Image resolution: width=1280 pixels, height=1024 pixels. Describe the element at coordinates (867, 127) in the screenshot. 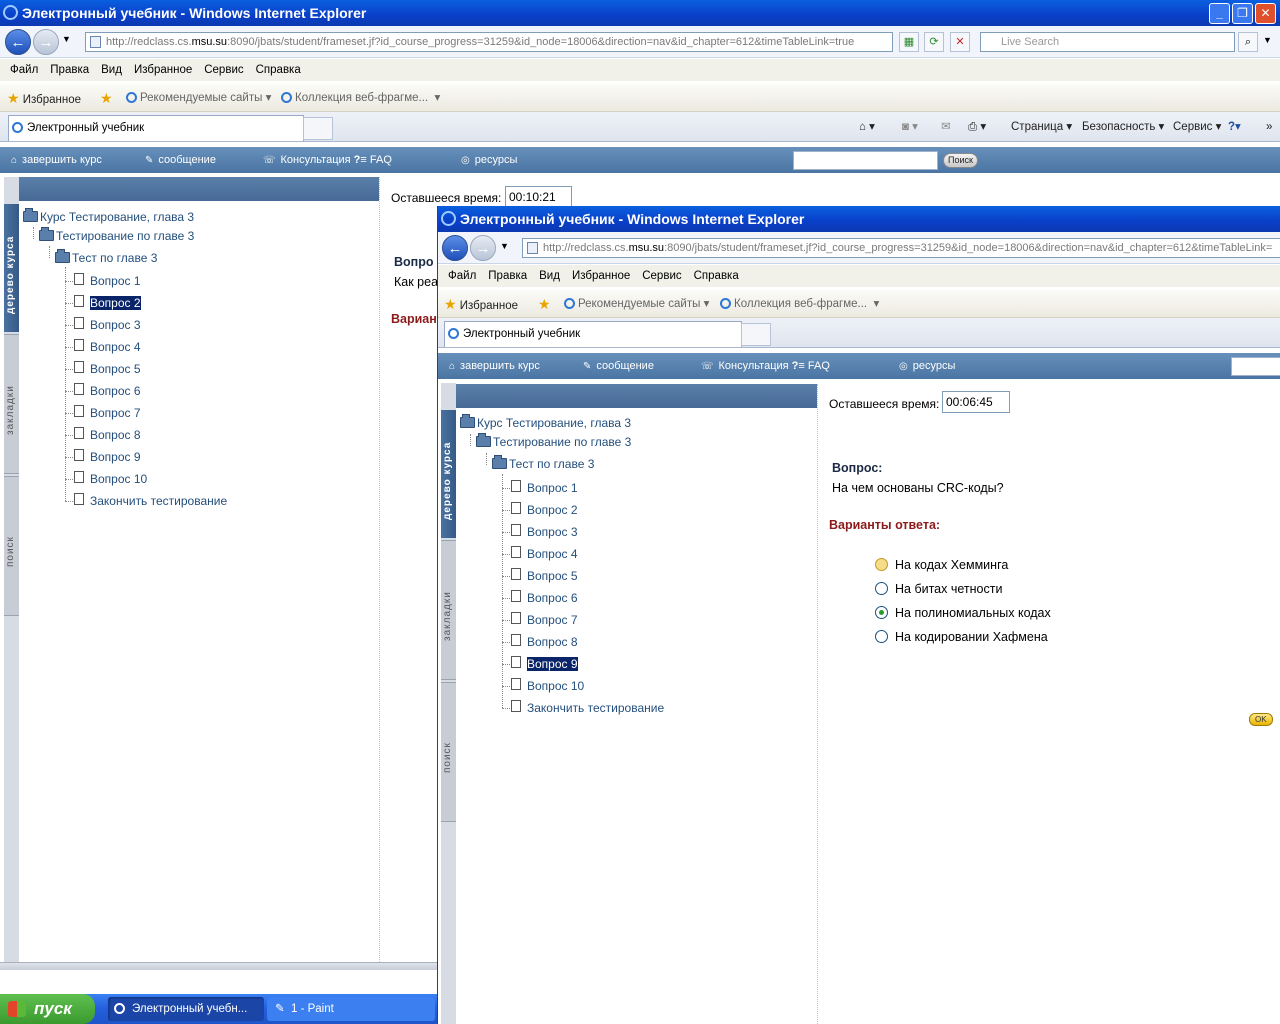

I see `home-icon: ⌂ ▾` at that location.